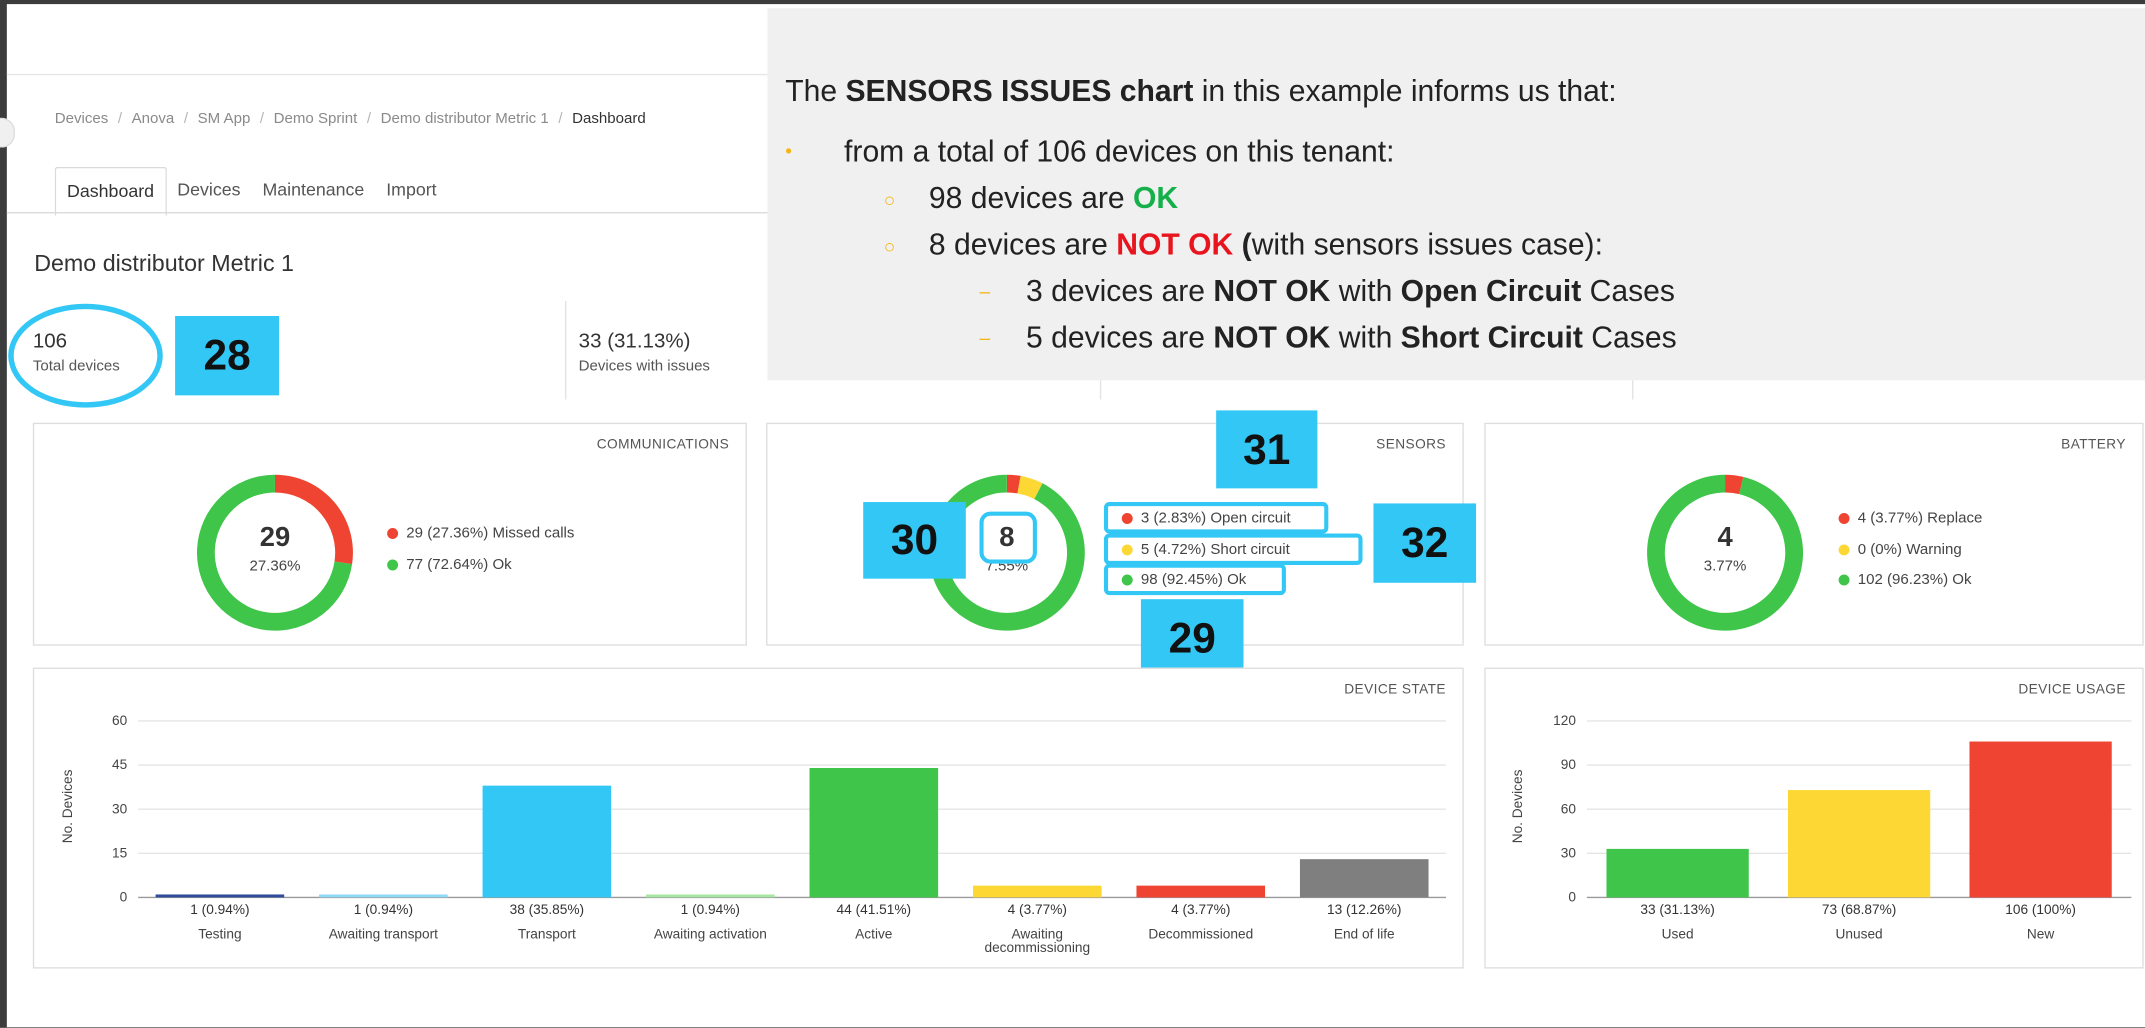  I want to click on communications-center: 29 27.36%, so click(275, 549).